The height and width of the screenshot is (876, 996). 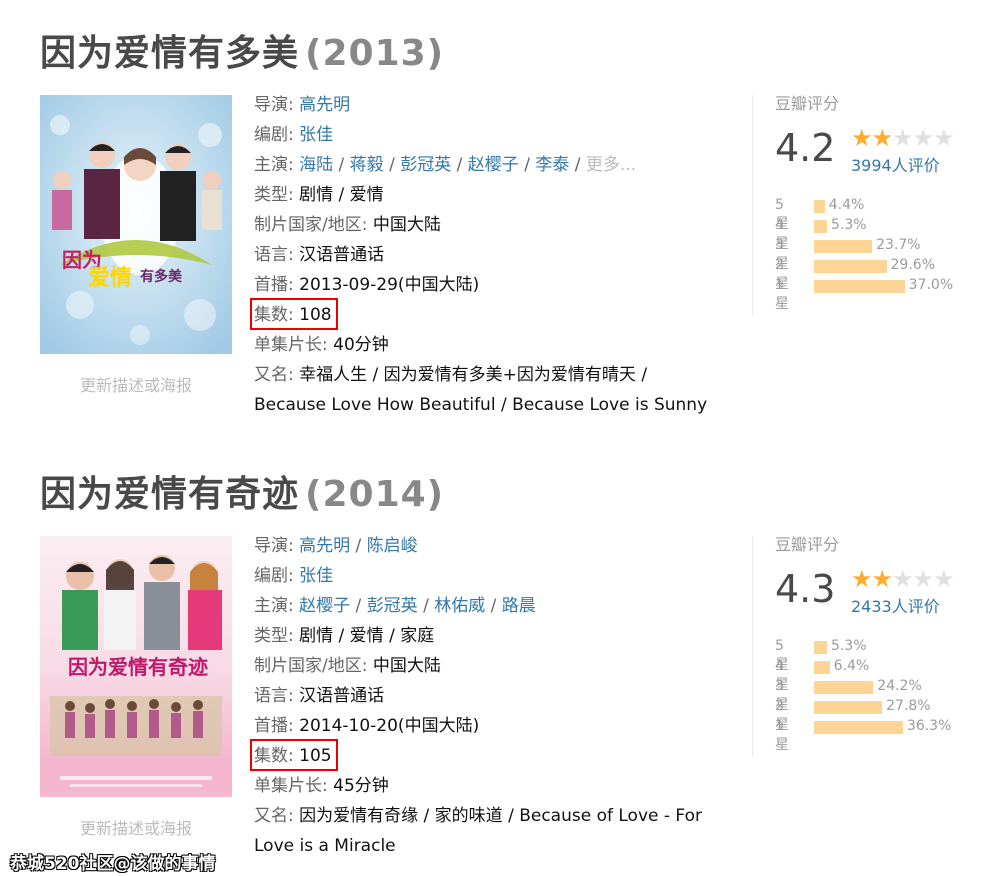 What do you see at coordinates (274, 576) in the screenshot?
I see `writer-label: 编剧:` at bounding box center [274, 576].